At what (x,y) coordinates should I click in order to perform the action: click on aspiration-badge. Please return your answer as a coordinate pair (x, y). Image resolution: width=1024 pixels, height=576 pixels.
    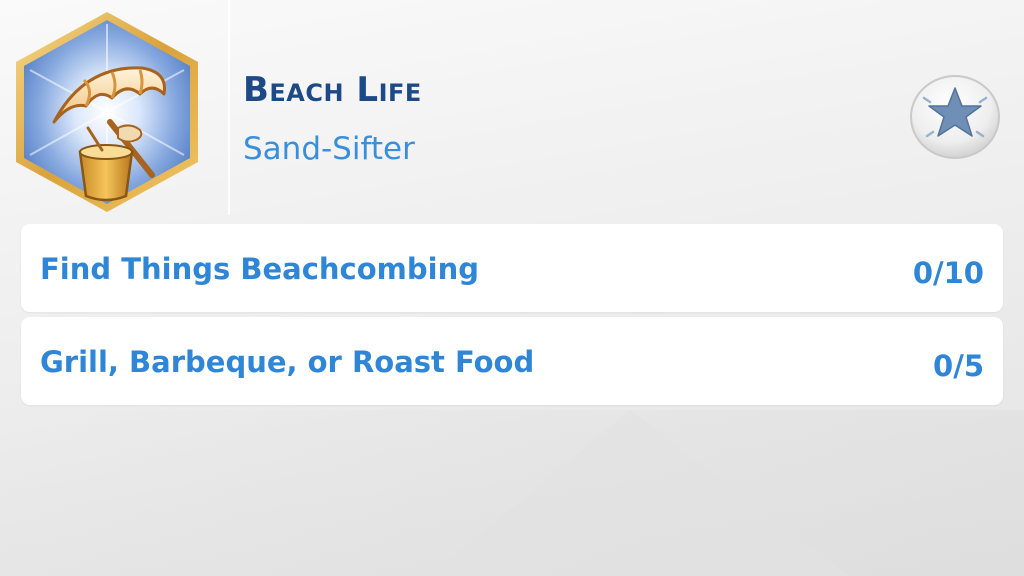
    Looking at the image, I should click on (107, 112).